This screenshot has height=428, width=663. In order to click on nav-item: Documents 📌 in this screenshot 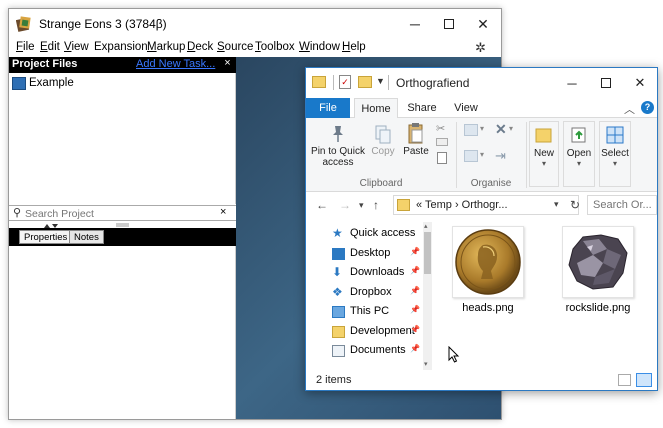, I will do `click(364, 351)`.